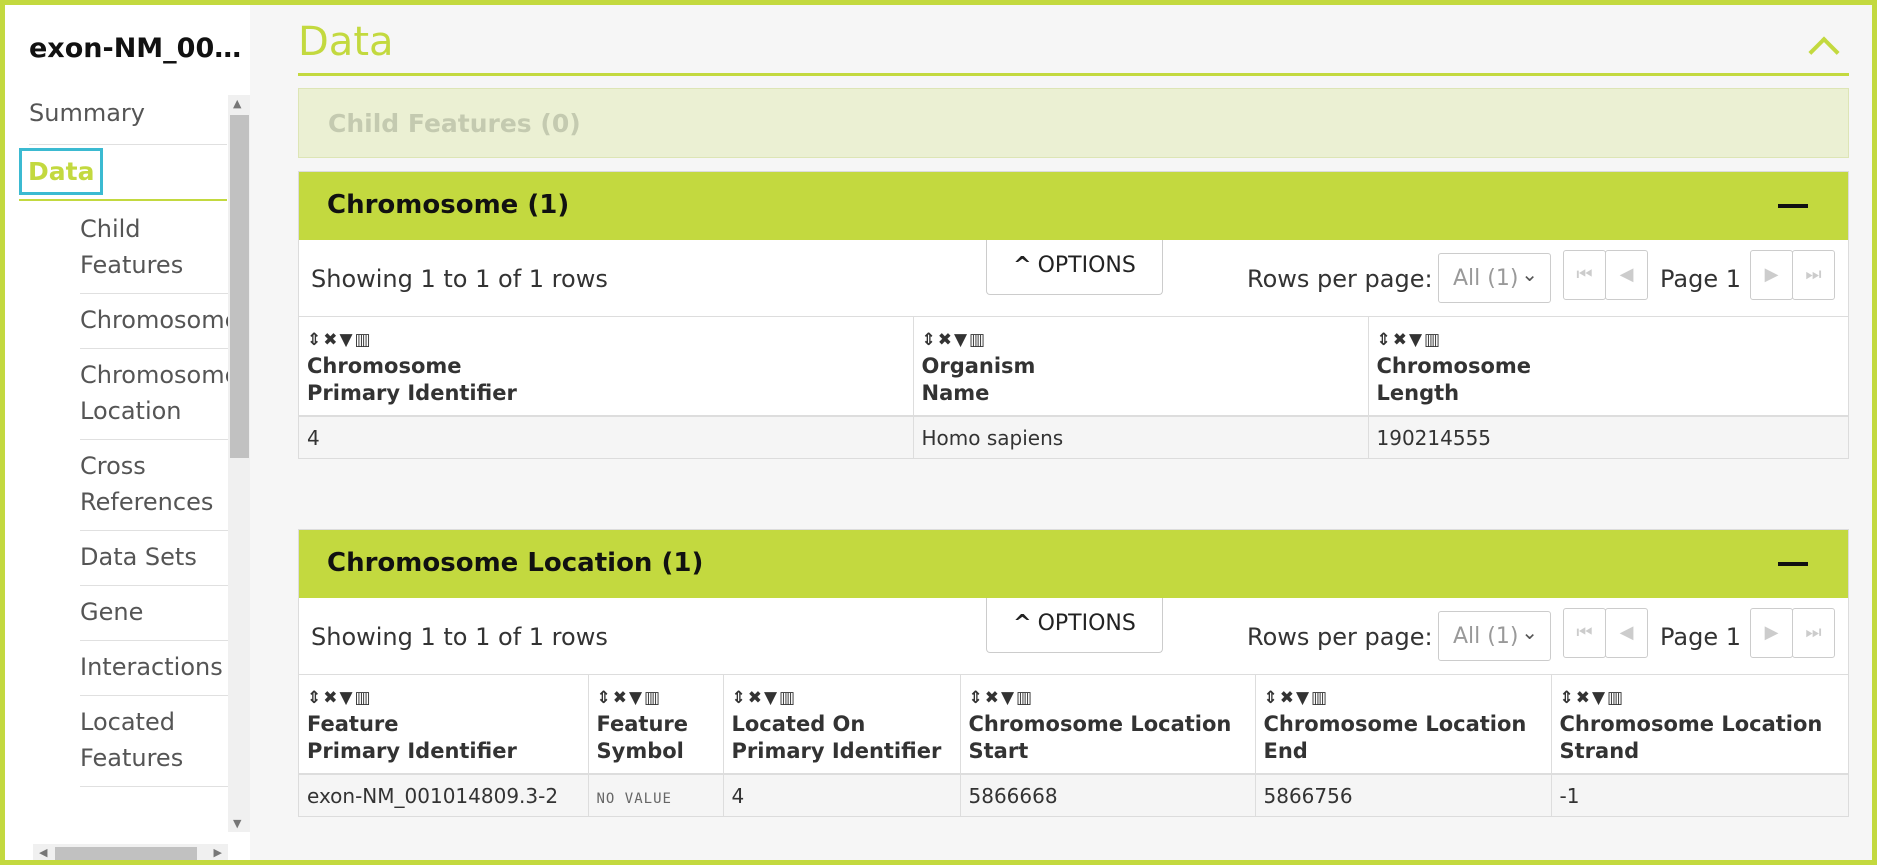  I want to click on column-header-line2: Name, so click(955, 393).